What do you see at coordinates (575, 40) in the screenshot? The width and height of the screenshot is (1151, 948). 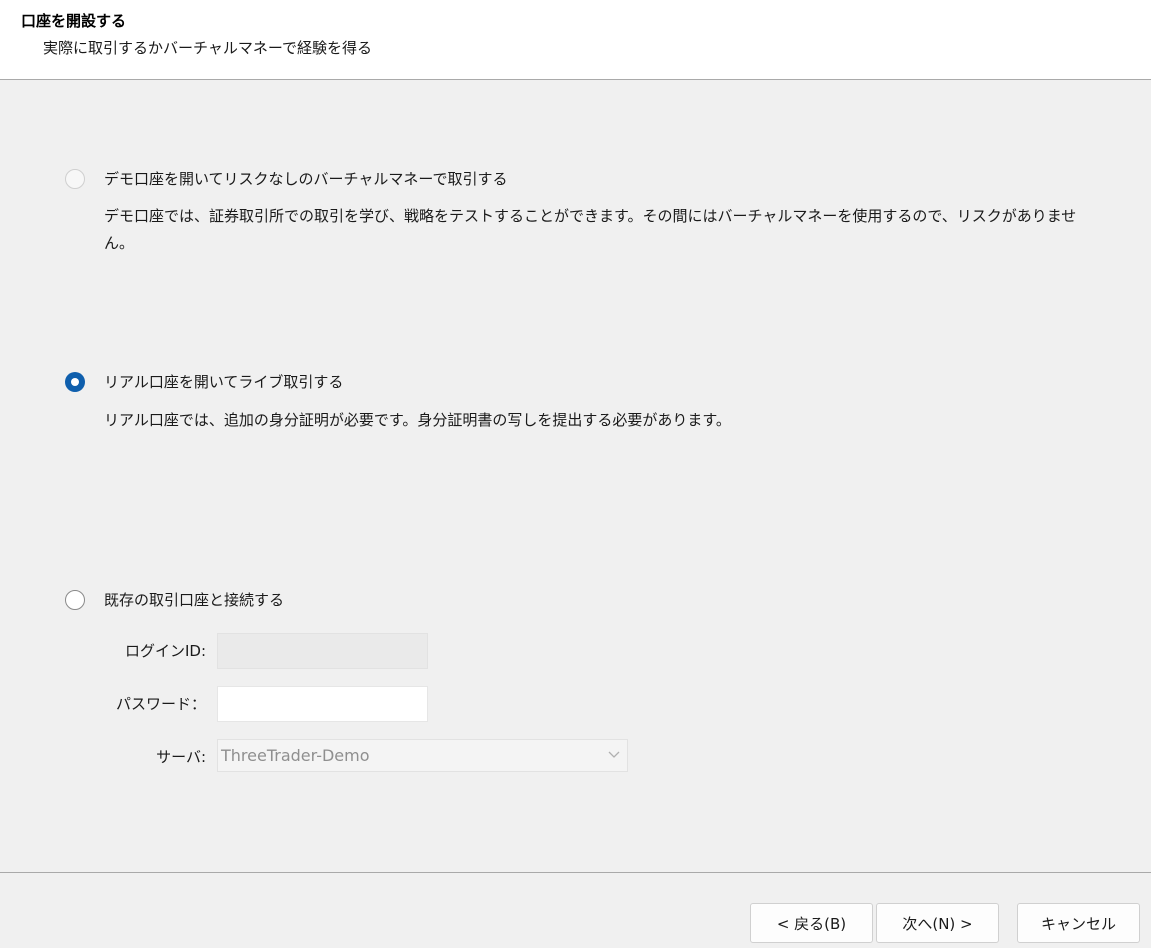 I see `wizard-header: 口座を開設する 実際に取引するかバーチャルマネーで経験を得る` at bounding box center [575, 40].